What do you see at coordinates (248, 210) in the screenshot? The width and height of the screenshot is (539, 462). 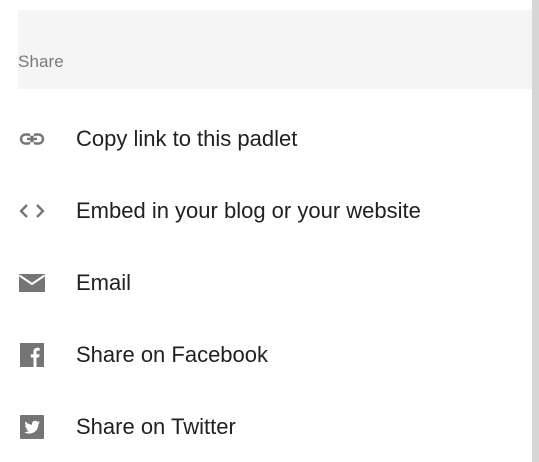 I see `embed-label: Embed in your blog or your website` at bounding box center [248, 210].